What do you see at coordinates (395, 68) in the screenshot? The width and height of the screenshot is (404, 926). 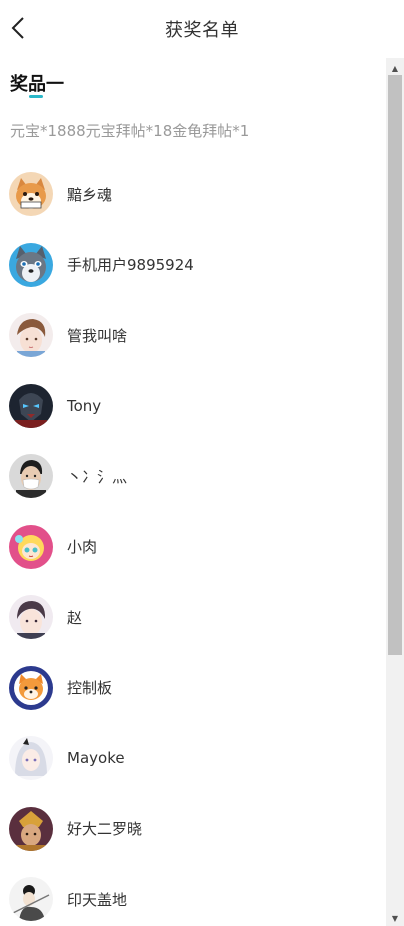 I see `scroll-up-icon: ▲` at bounding box center [395, 68].